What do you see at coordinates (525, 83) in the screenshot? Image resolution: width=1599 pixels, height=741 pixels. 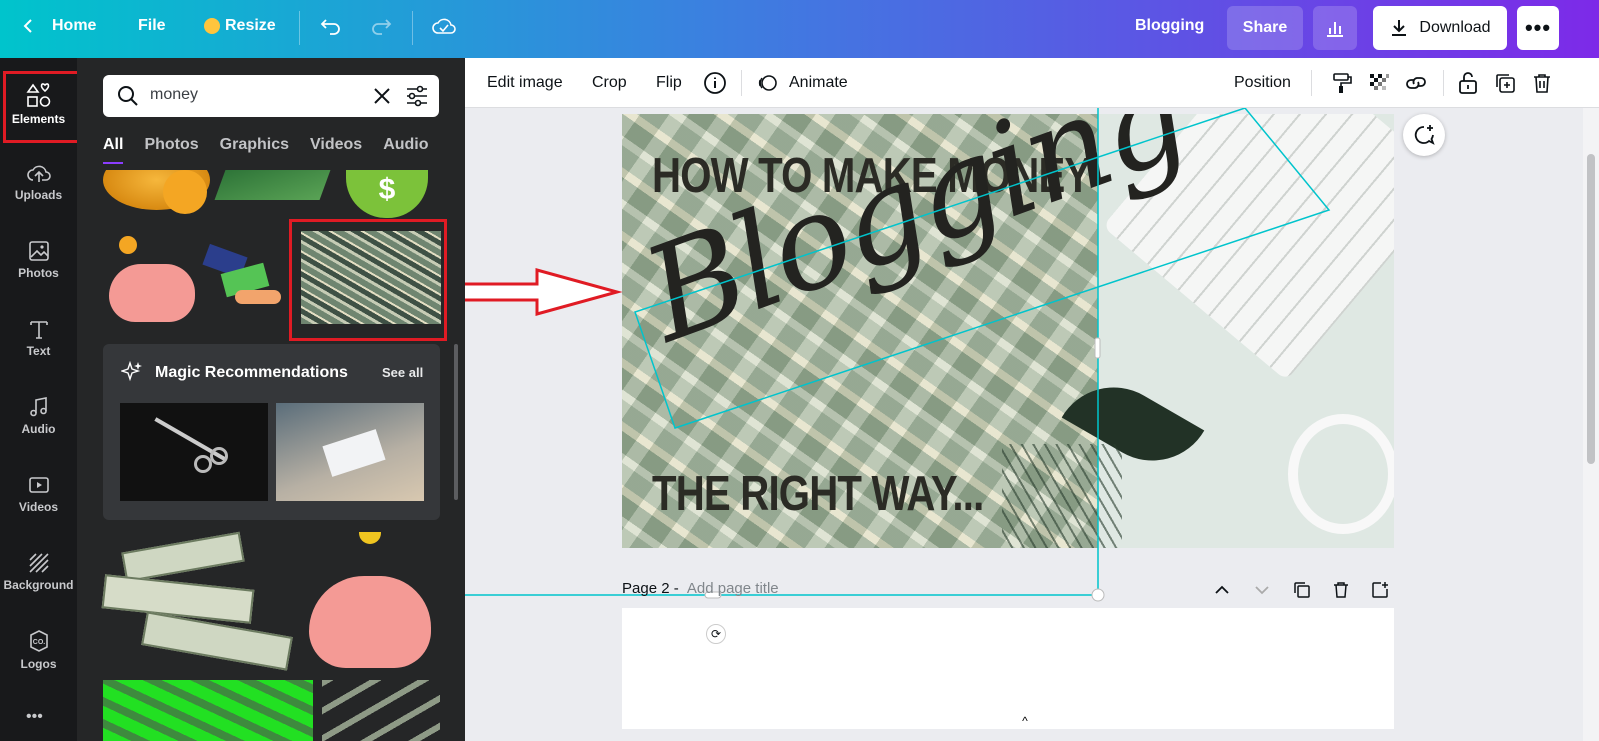 I see `edit-image-button: Edit image` at bounding box center [525, 83].